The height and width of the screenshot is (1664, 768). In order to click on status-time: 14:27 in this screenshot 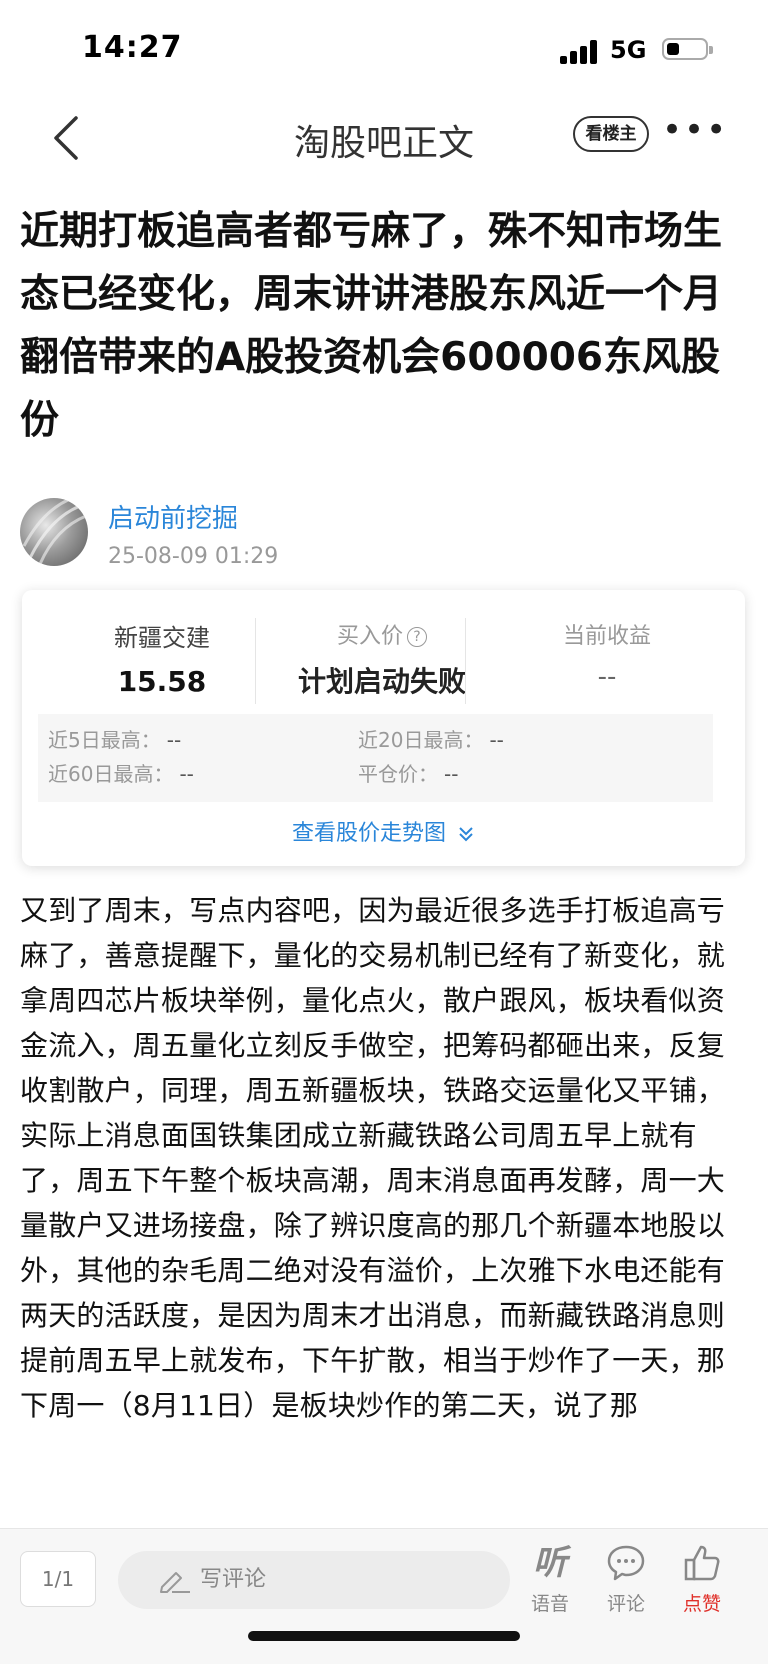, I will do `click(132, 47)`.